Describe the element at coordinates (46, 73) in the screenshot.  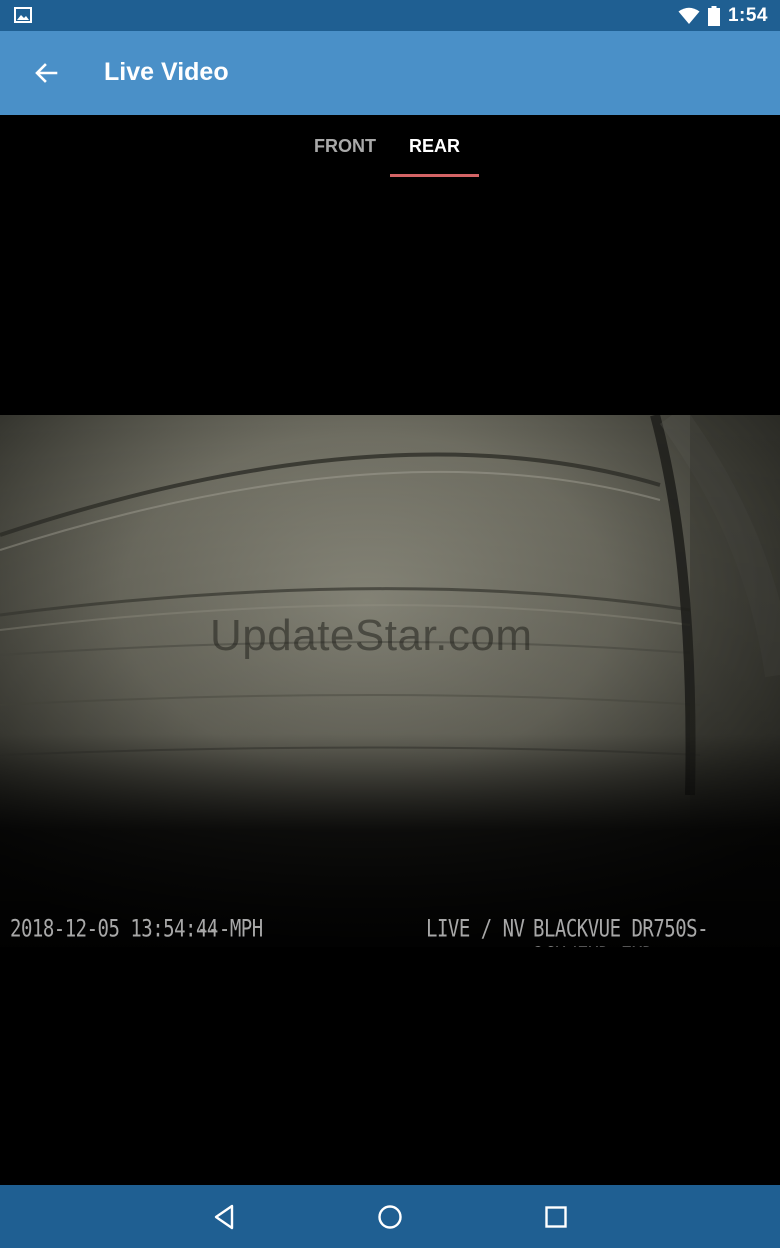
I see `arrow-left-icon` at that location.